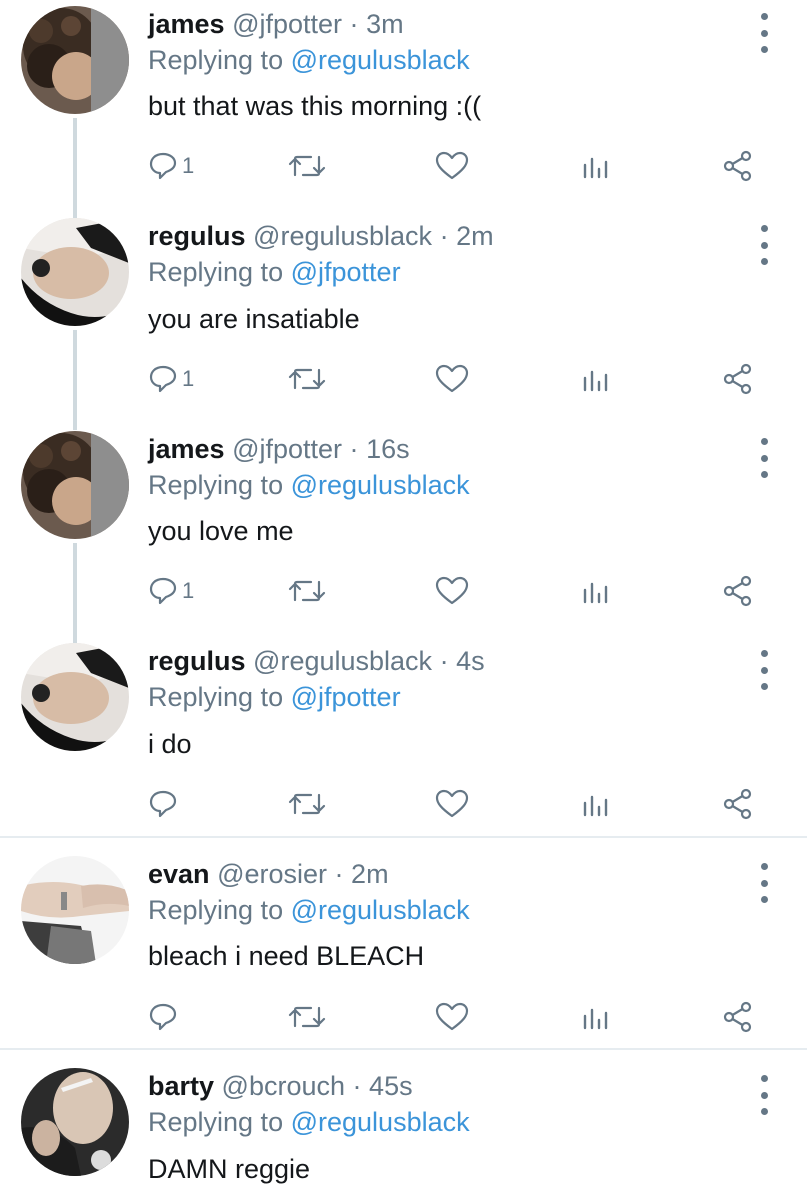 This screenshot has height=1200, width=807. What do you see at coordinates (283, 1086) in the screenshot?
I see `user-handle: @bcrouch` at bounding box center [283, 1086].